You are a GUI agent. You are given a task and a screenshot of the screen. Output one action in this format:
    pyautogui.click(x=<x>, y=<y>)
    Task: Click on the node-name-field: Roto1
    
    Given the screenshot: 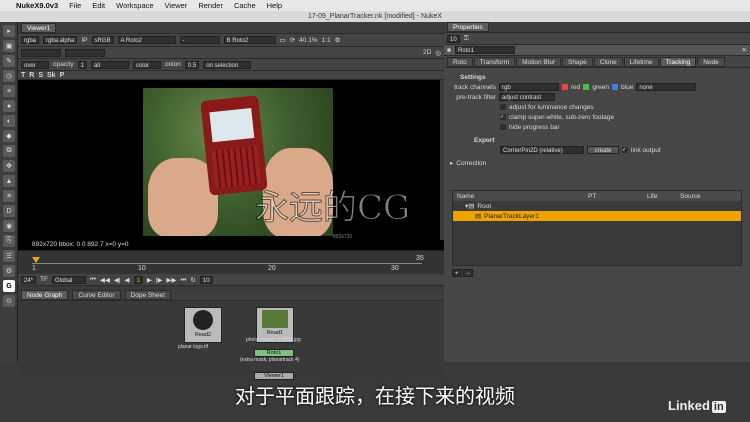 What is the action you would take?
    pyautogui.click(x=484, y=50)
    